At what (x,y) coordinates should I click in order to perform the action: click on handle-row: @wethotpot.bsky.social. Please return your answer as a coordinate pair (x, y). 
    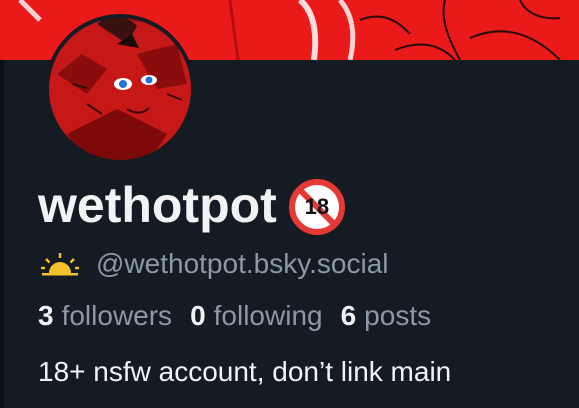
    Looking at the image, I should click on (214, 264).